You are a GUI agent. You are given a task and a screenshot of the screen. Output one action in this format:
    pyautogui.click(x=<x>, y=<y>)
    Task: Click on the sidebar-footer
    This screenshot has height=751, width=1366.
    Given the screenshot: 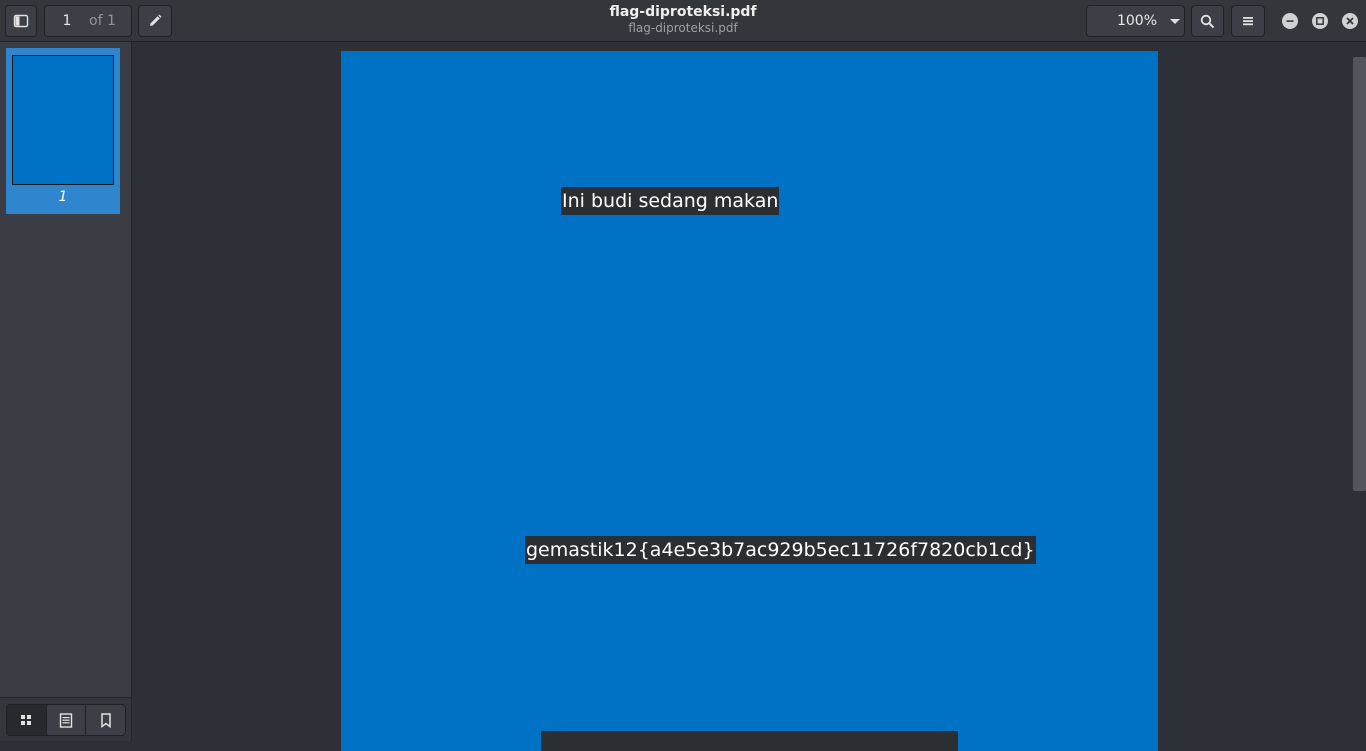 What is the action you would take?
    pyautogui.click(x=65, y=719)
    